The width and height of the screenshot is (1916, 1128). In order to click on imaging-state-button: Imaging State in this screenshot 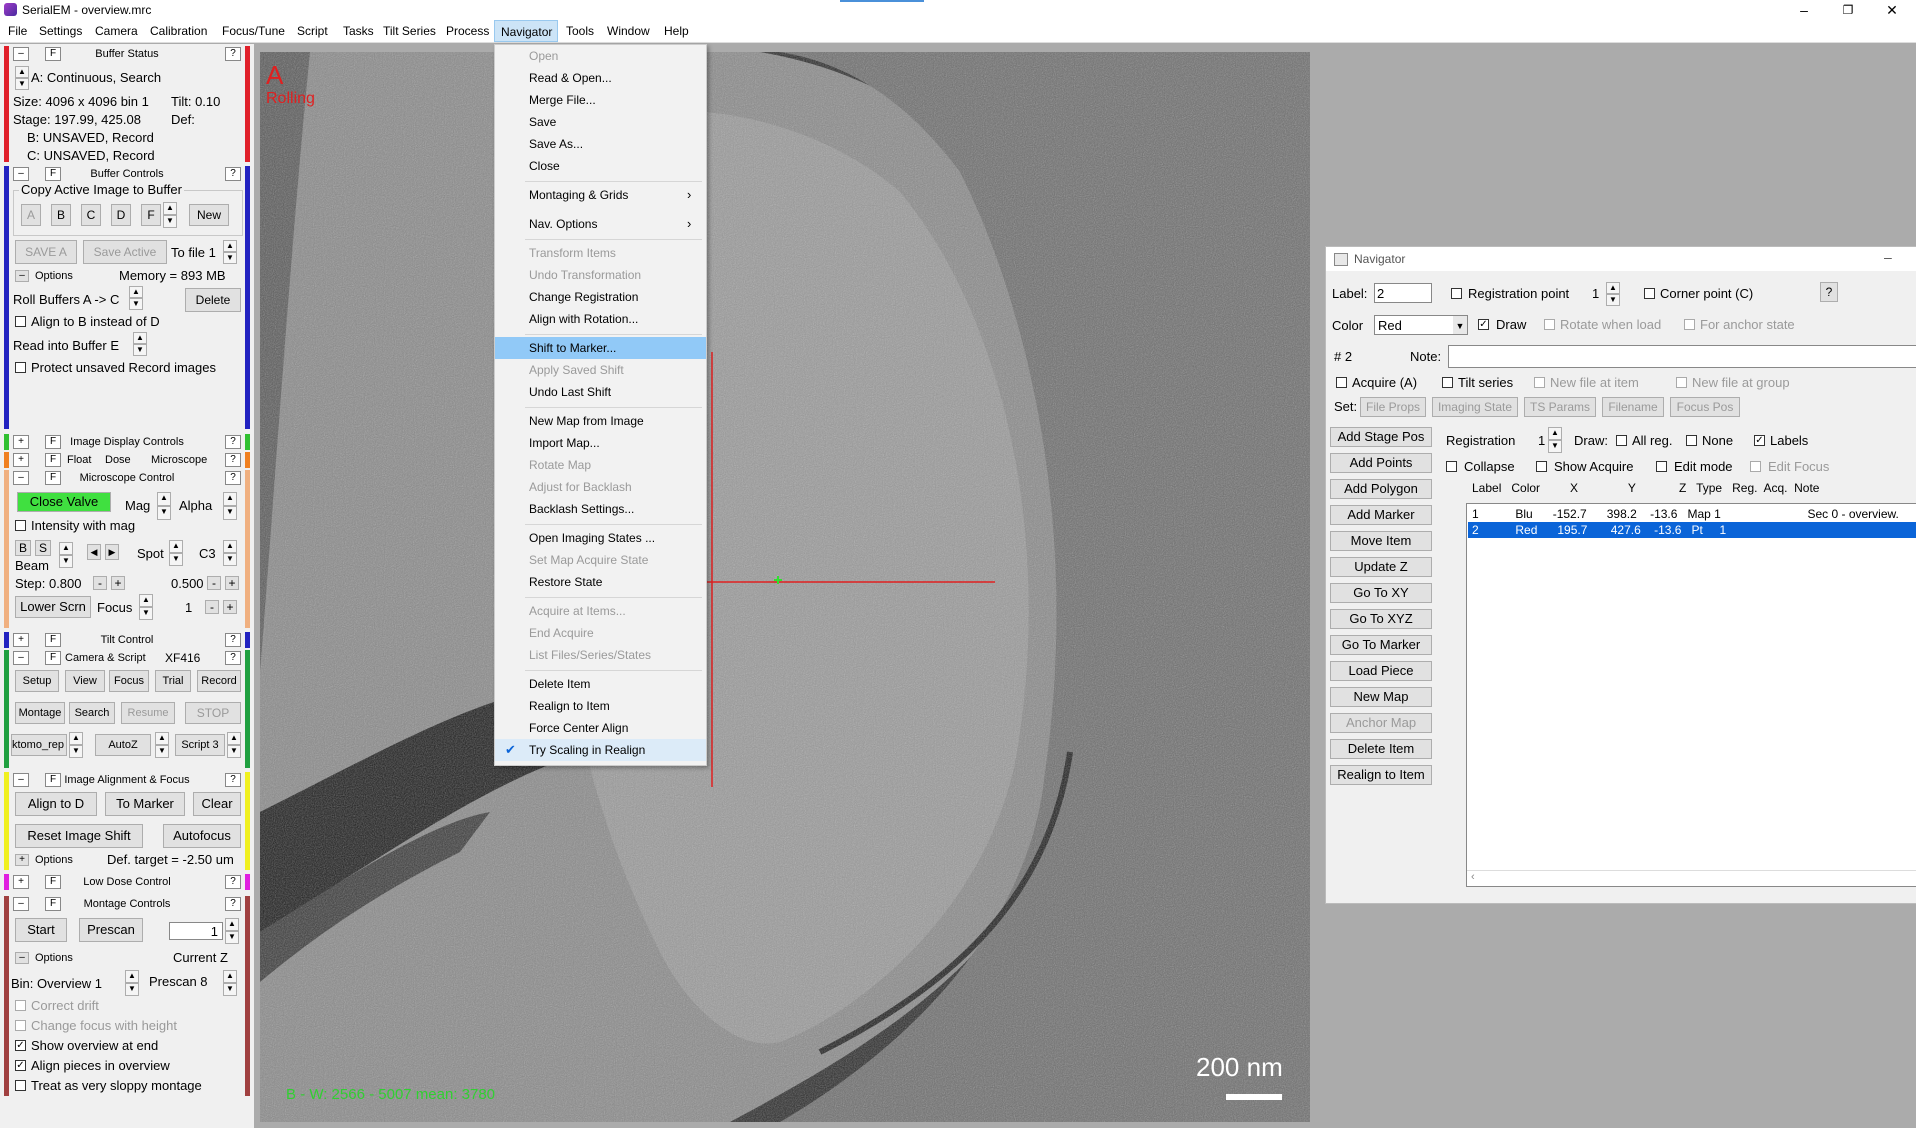, I will do `click(1475, 407)`.